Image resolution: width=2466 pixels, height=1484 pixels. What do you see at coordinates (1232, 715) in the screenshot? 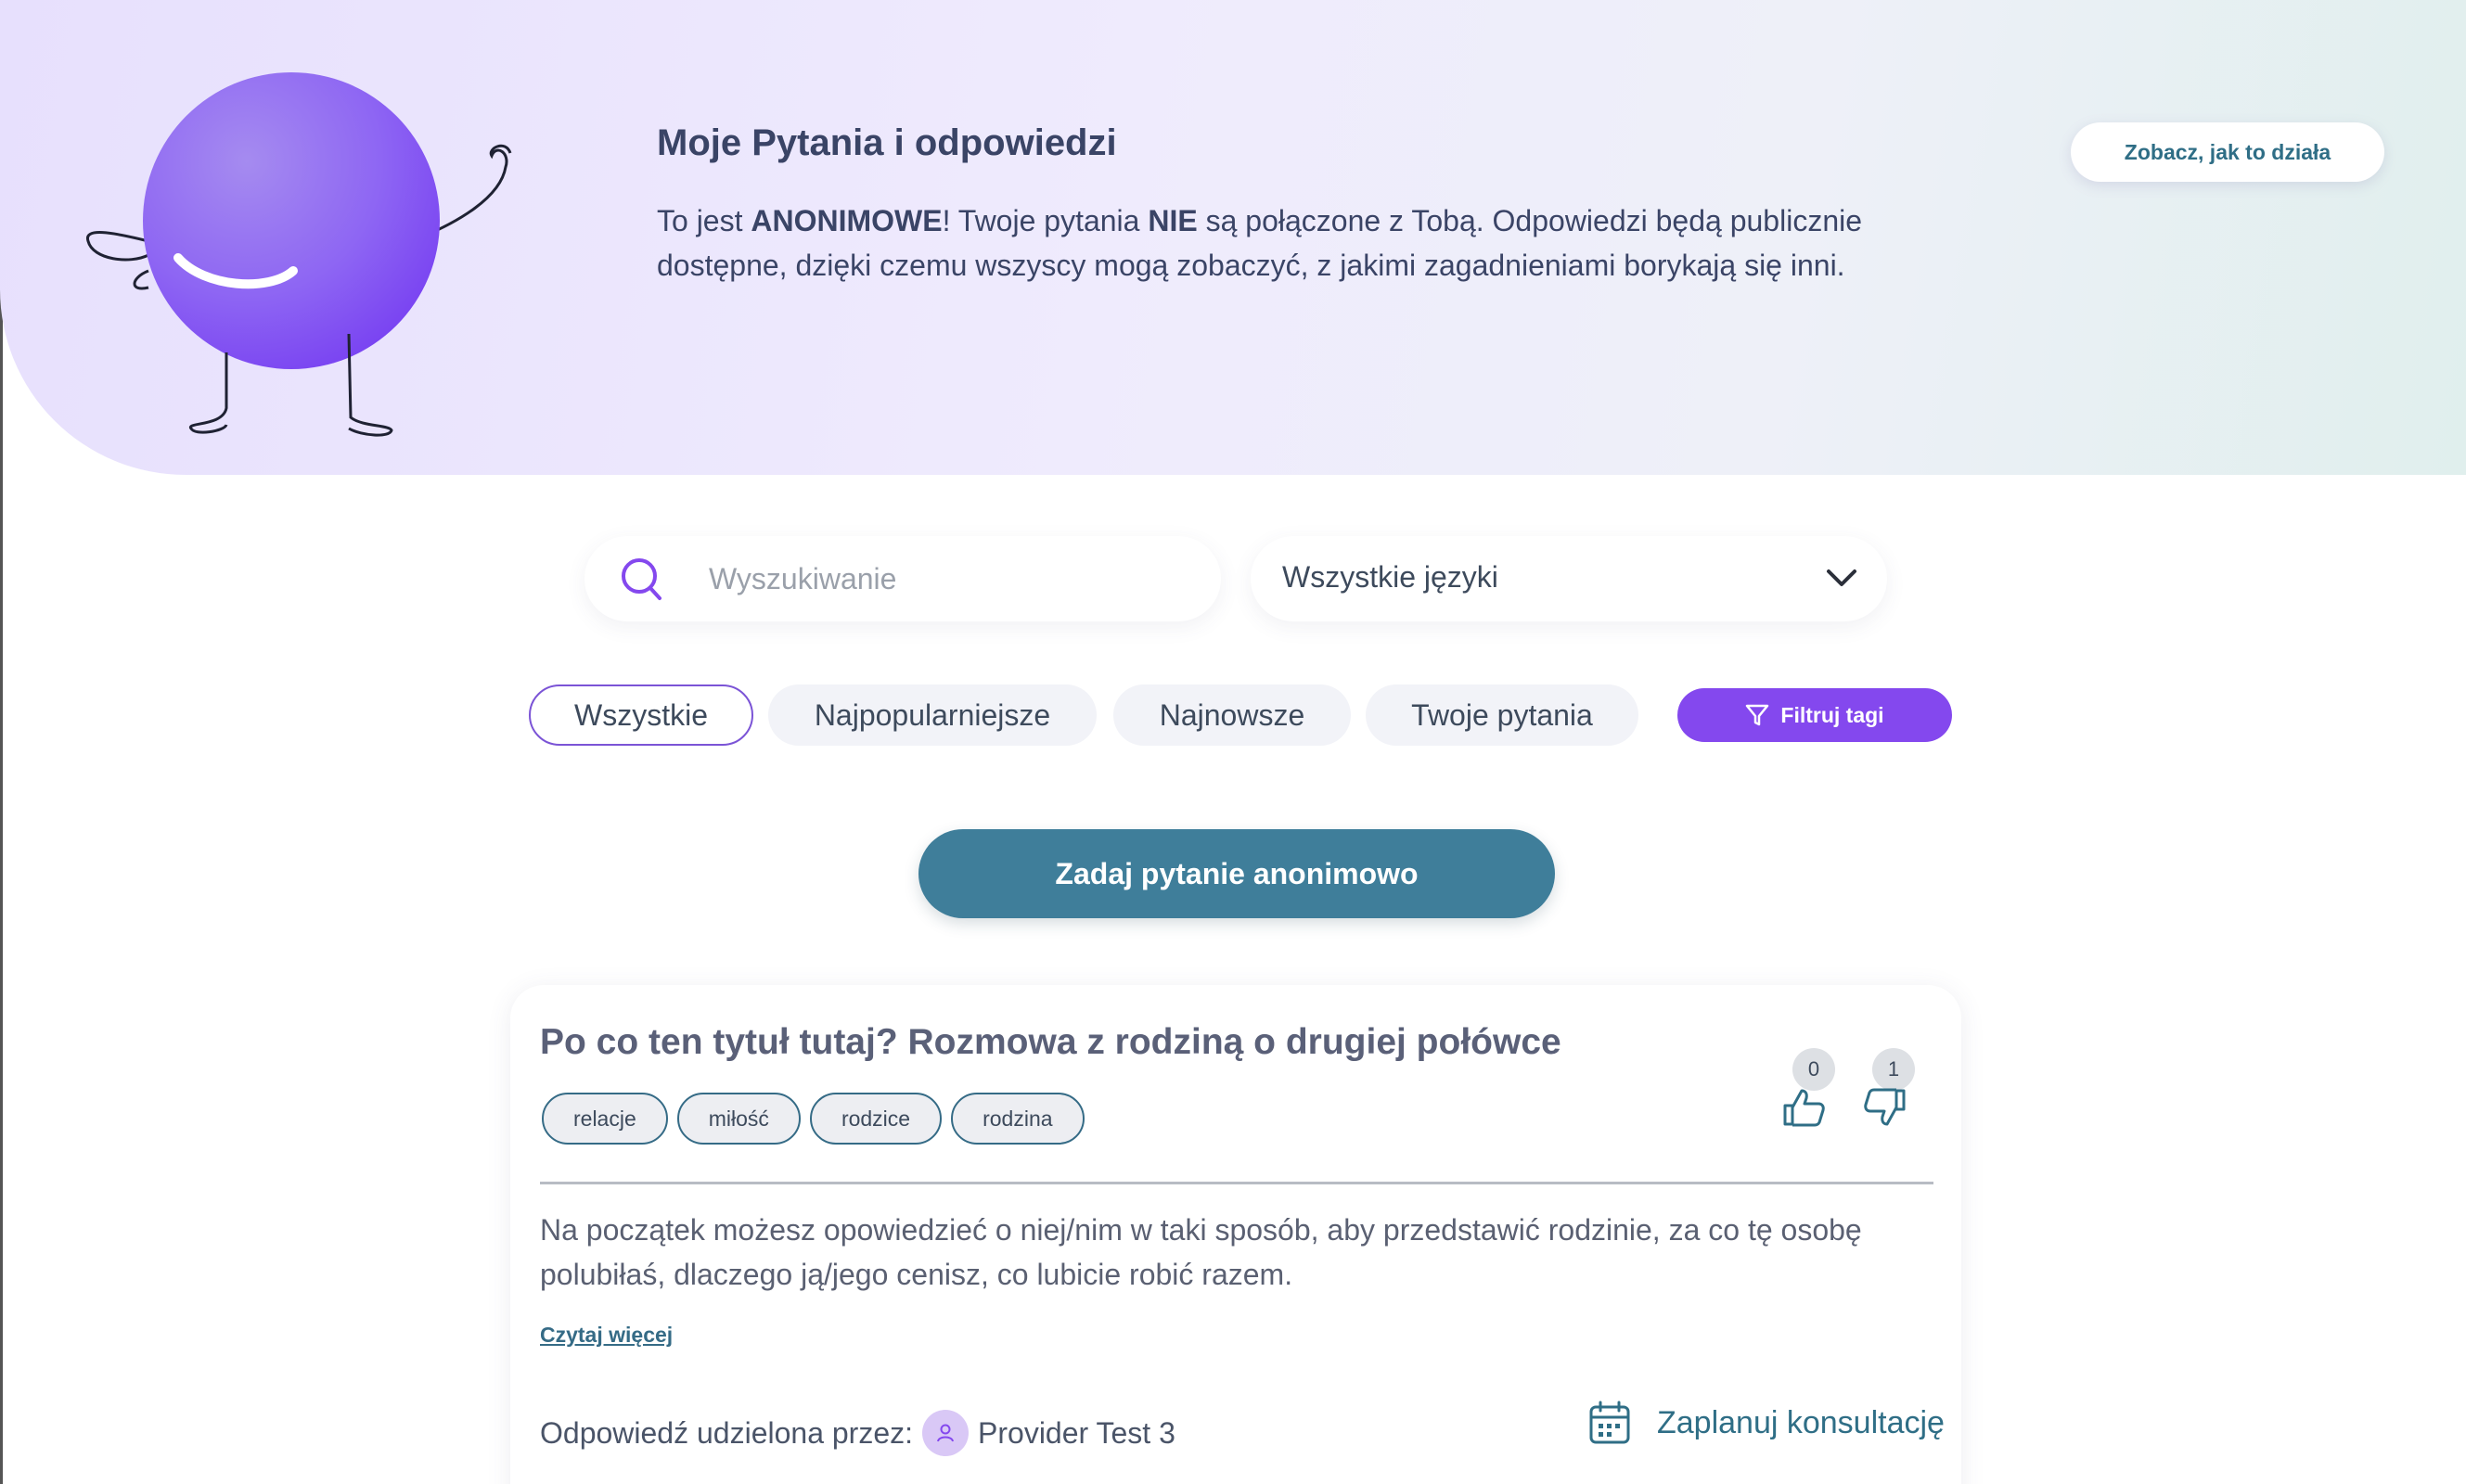
I see `tab-newest: Najnowsze` at bounding box center [1232, 715].